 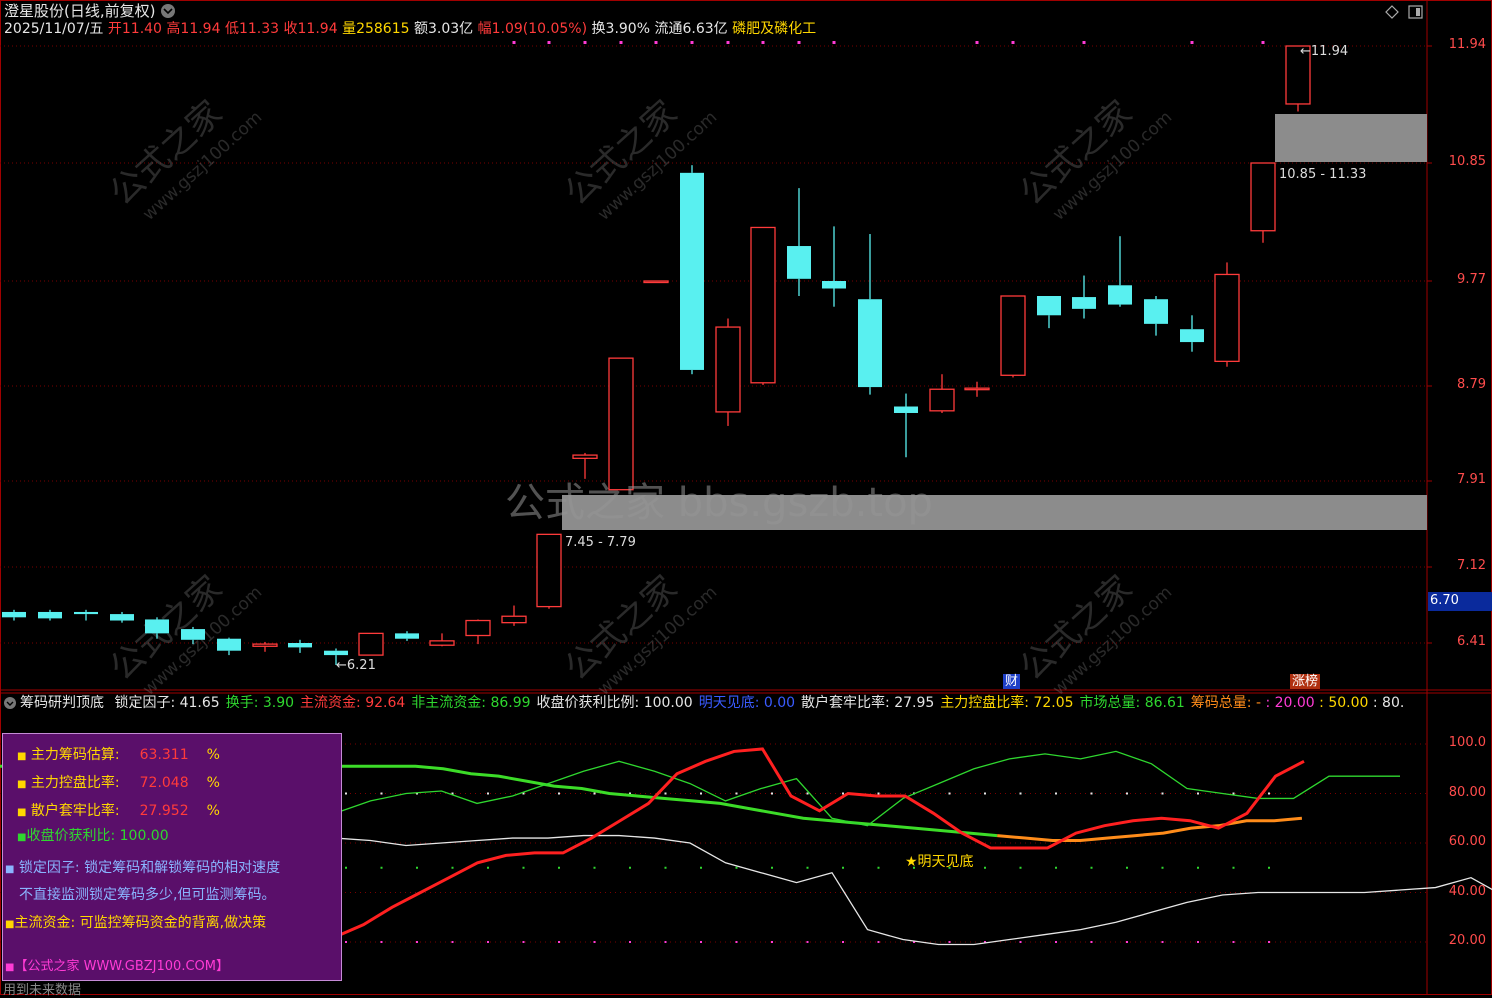 I want to click on chip-total-line, so click(x=1150, y=829).